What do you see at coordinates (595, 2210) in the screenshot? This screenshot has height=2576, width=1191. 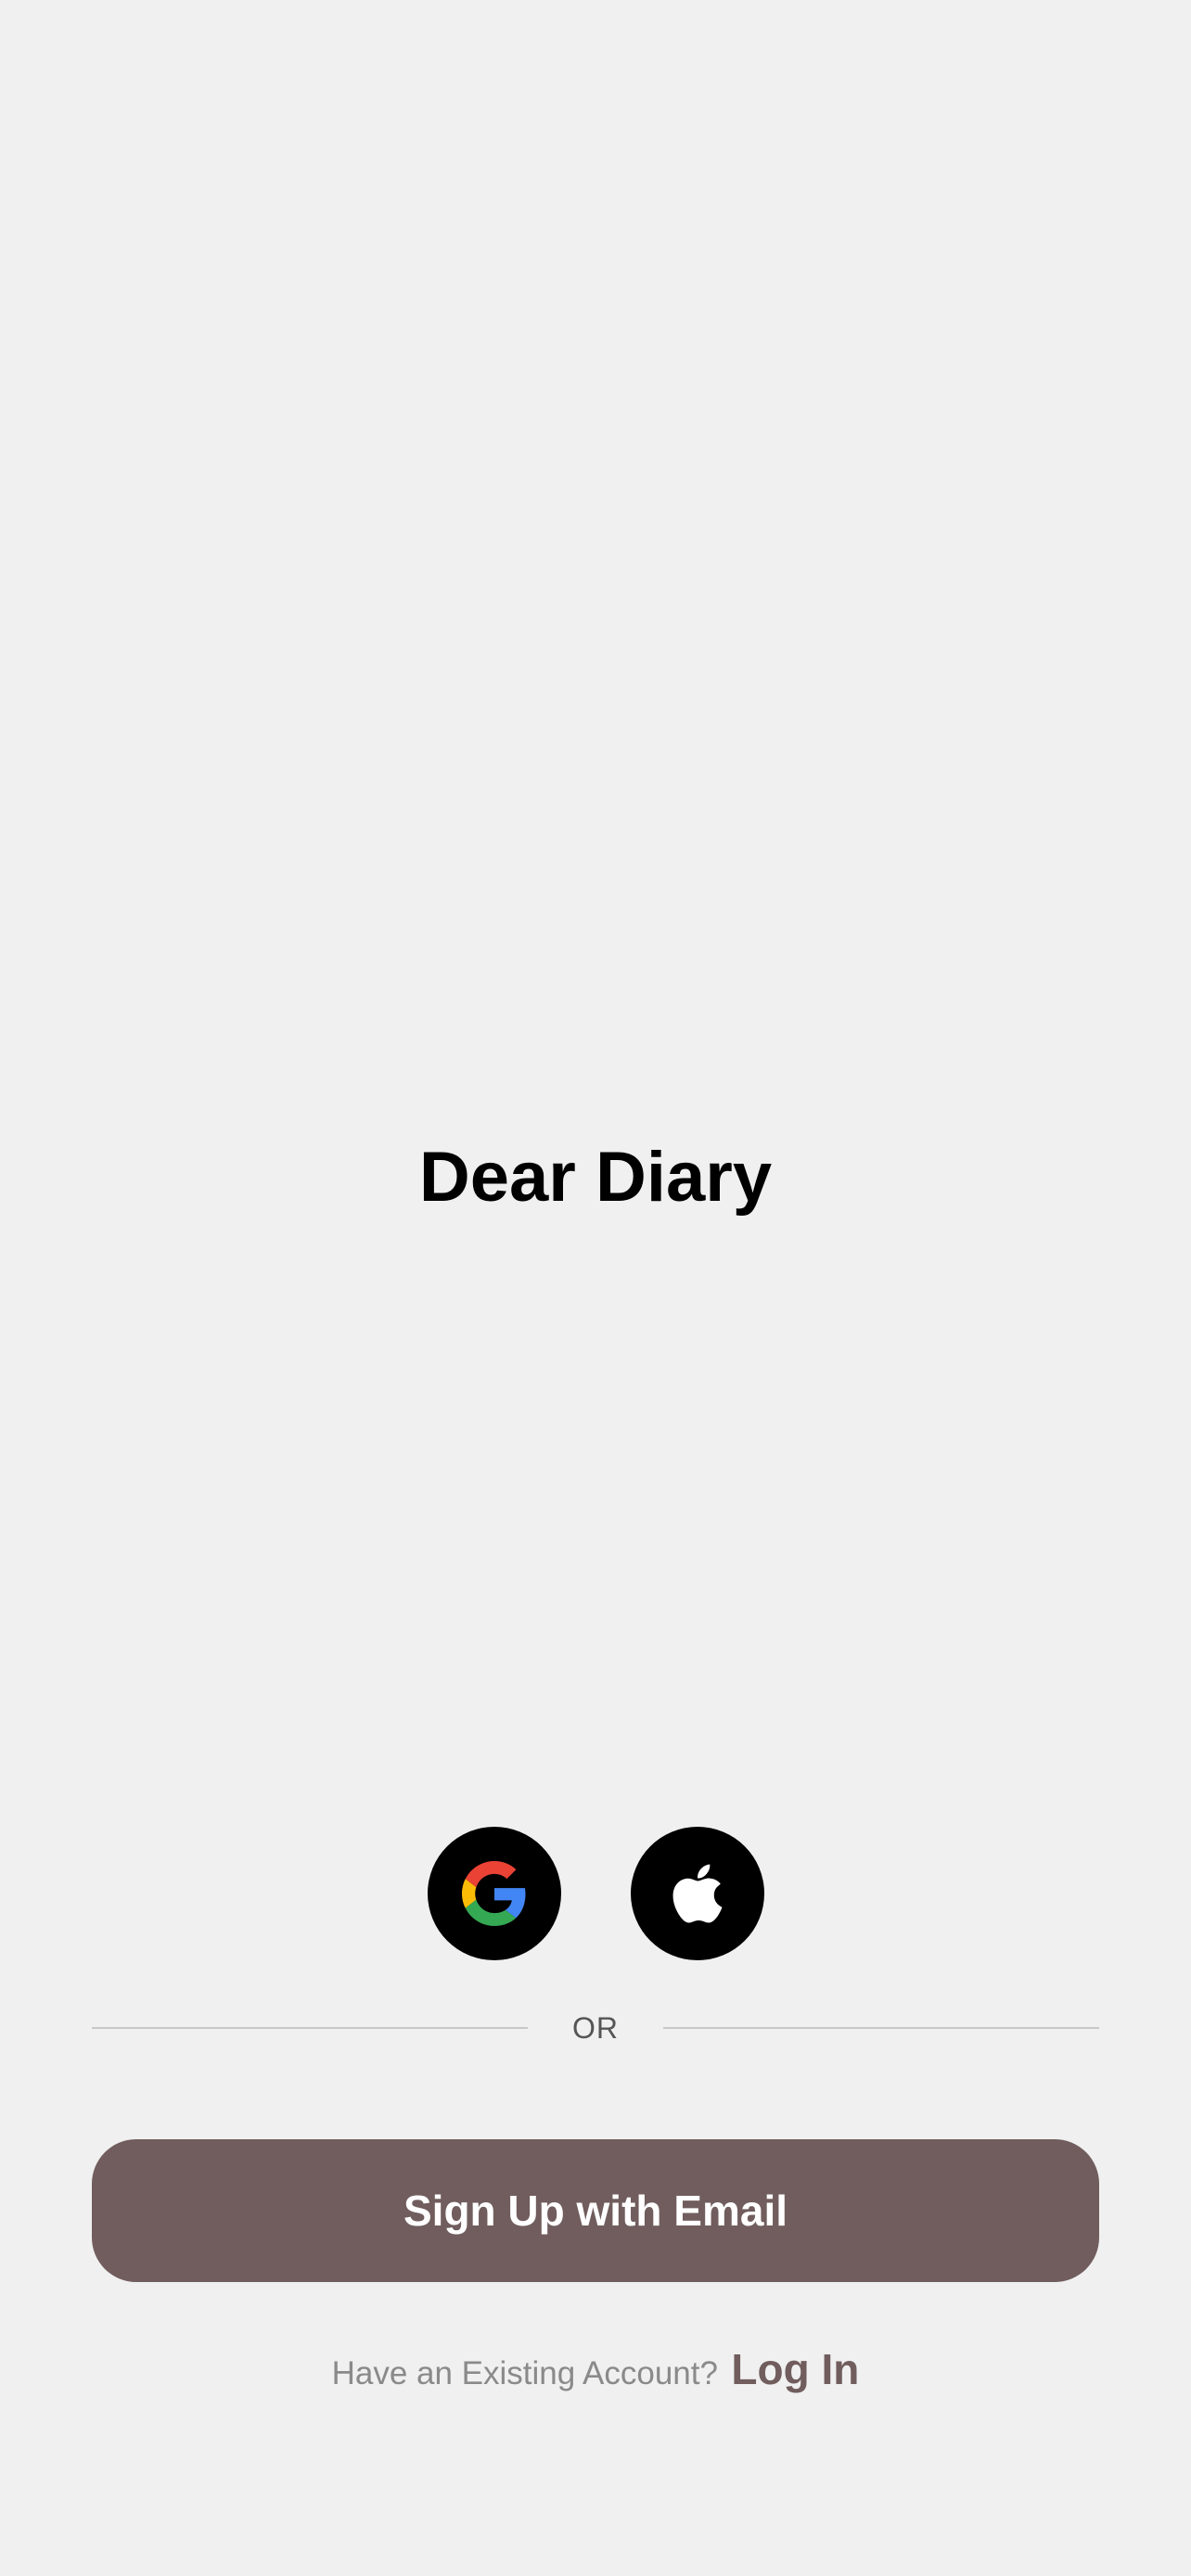 I see `signup-email-button: Sign Up with Email` at bounding box center [595, 2210].